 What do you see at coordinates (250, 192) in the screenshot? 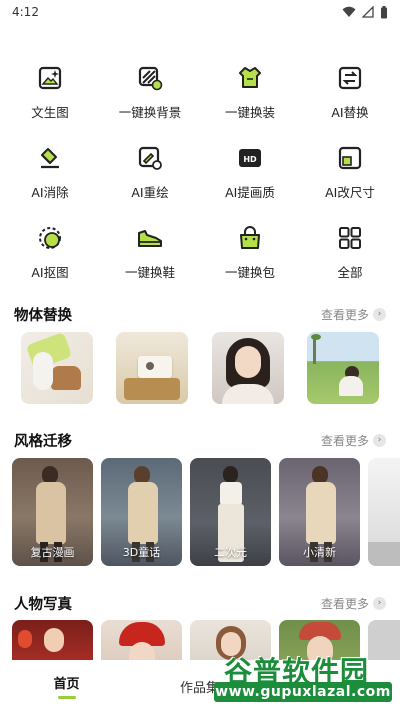
I see `tool-label: AI提画质` at bounding box center [250, 192].